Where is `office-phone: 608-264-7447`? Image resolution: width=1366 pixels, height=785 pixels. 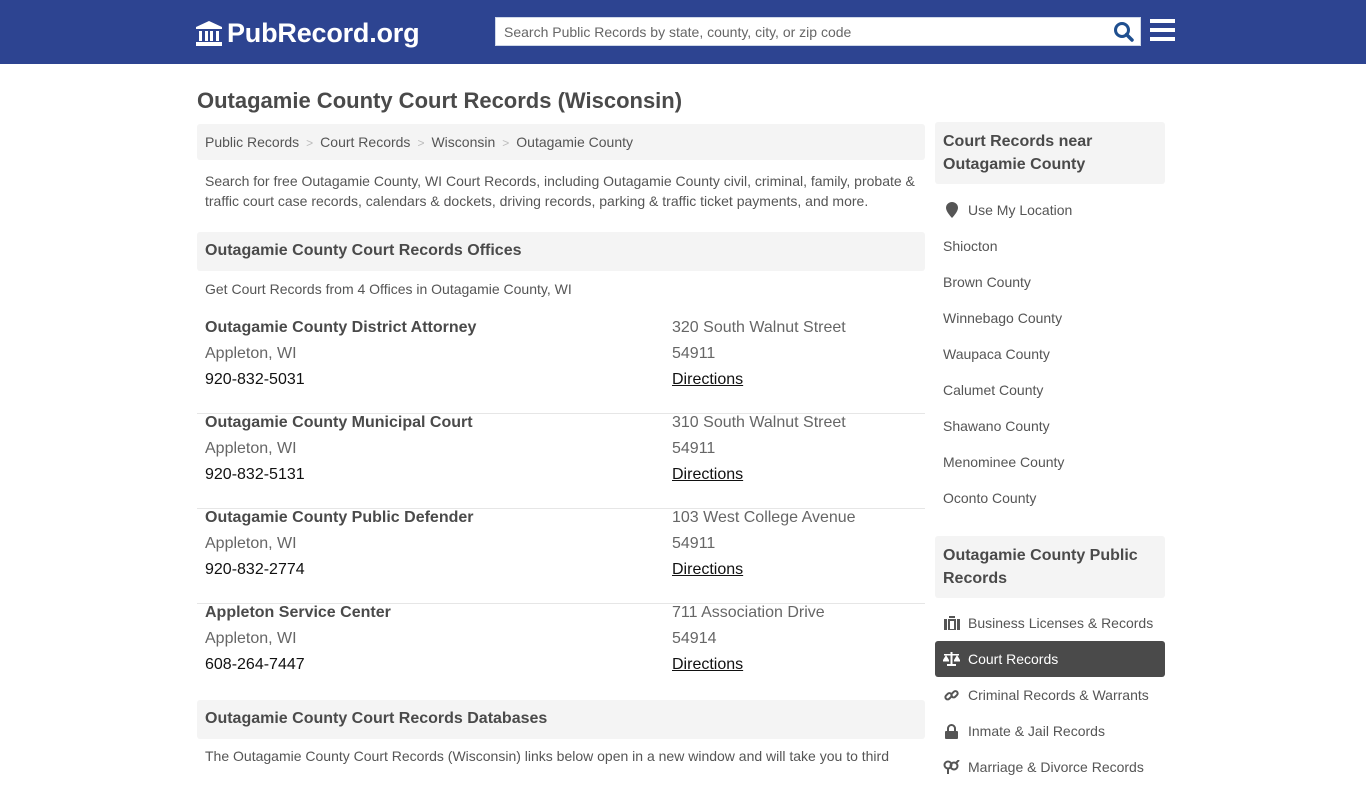
office-phone: 608-264-7447 is located at coordinates (255, 665).